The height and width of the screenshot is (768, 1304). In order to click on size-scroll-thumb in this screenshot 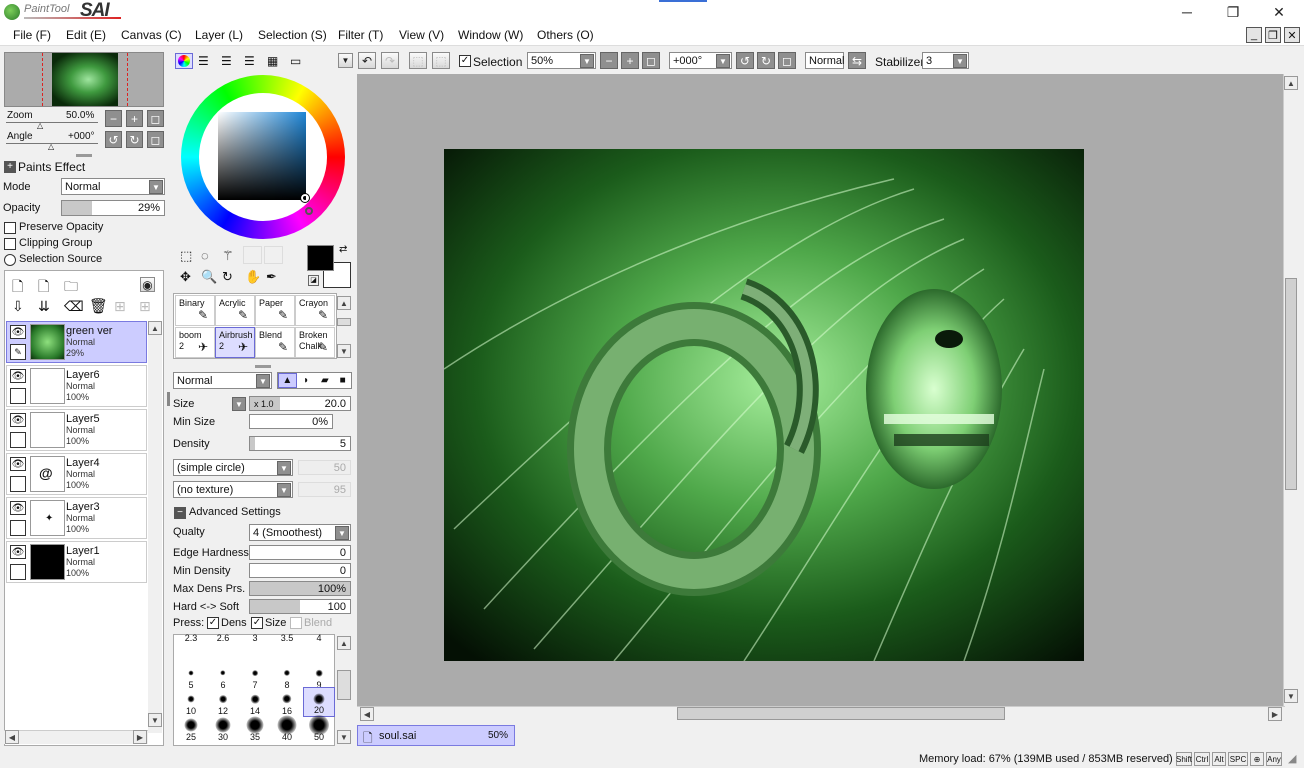, I will do `click(344, 685)`.